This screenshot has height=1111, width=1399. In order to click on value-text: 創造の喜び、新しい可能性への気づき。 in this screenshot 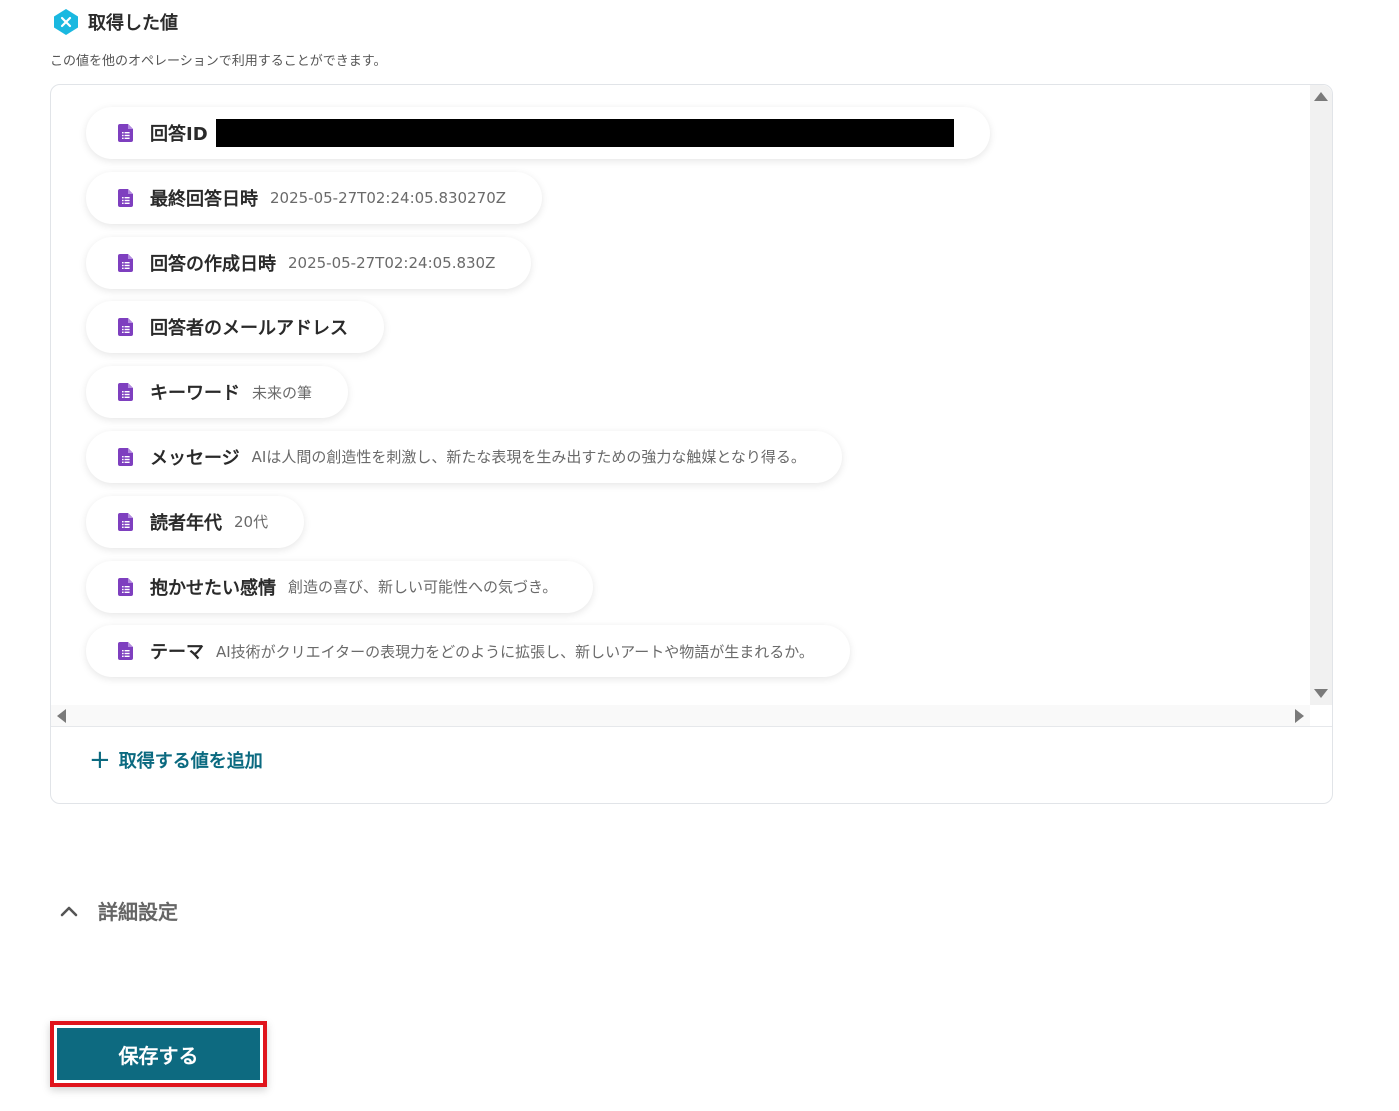, I will do `click(423, 587)`.